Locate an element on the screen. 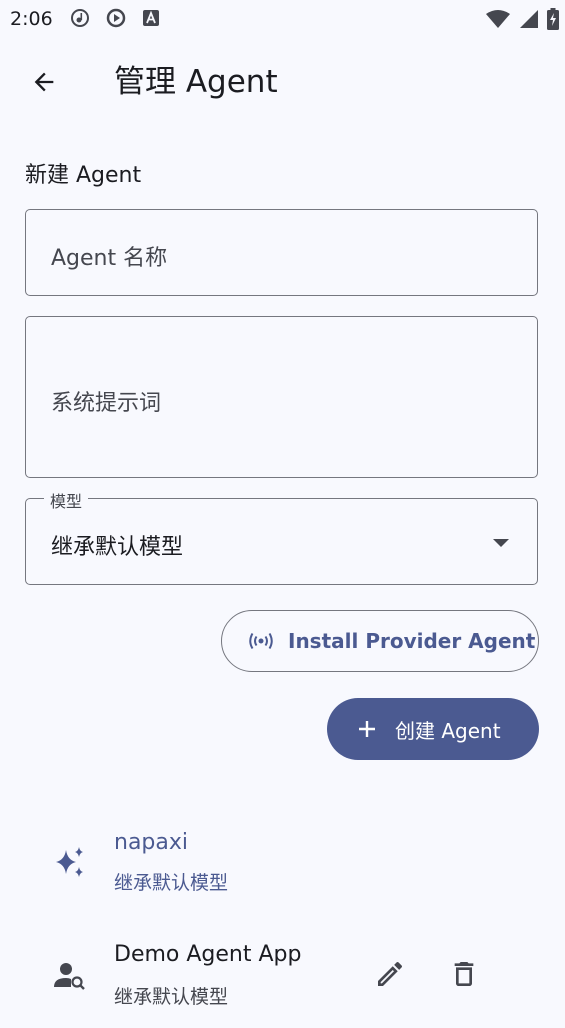 The height and width of the screenshot is (1028, 565). model-dropdown: 模型 继承默认模型 is located at coordinates (281, 536).